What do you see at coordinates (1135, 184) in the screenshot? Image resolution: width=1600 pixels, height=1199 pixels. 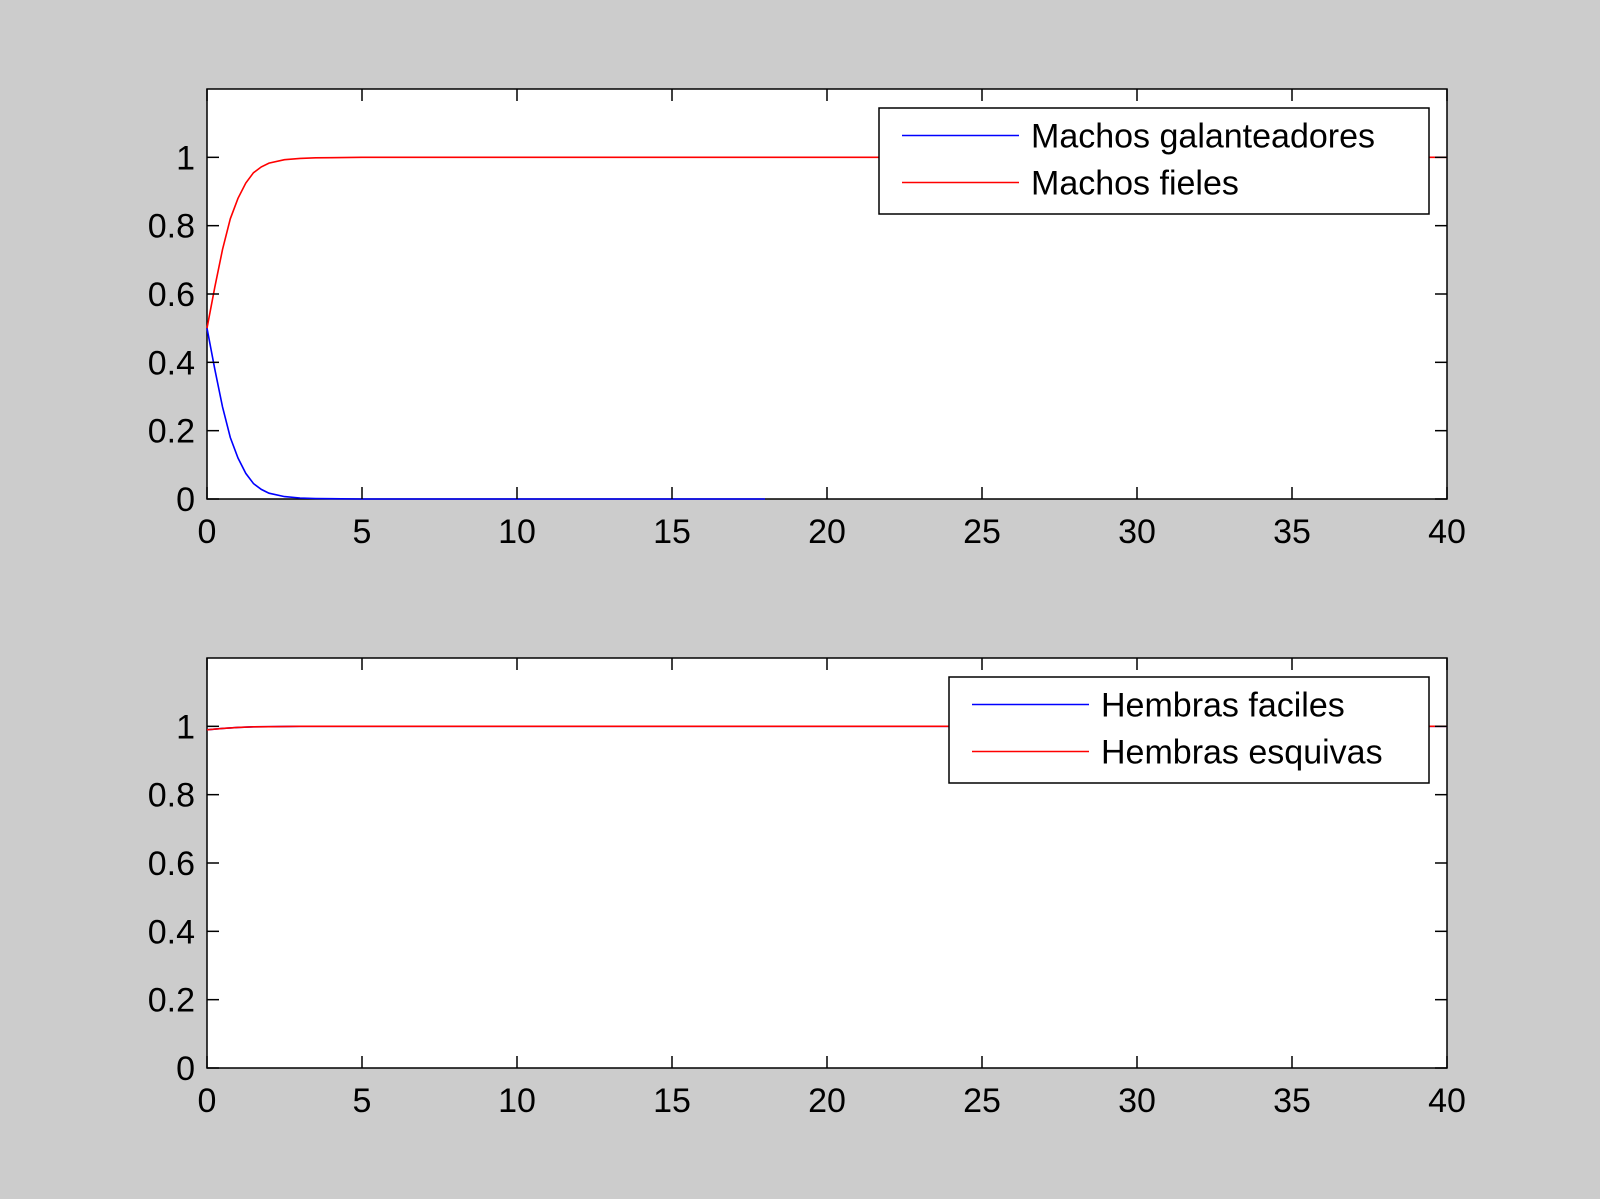 I see `legend-label-1: Machos fieles` at bounding box center [1135, 184].